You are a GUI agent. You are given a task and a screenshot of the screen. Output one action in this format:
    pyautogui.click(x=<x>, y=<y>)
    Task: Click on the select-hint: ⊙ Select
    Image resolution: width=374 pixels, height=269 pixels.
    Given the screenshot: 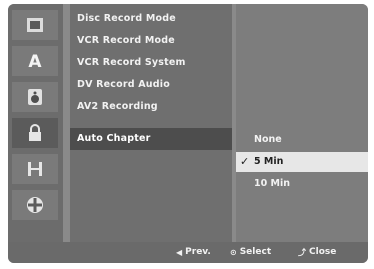 What is the action you would take?
    pyautogui.click(x=250, y=252)
    